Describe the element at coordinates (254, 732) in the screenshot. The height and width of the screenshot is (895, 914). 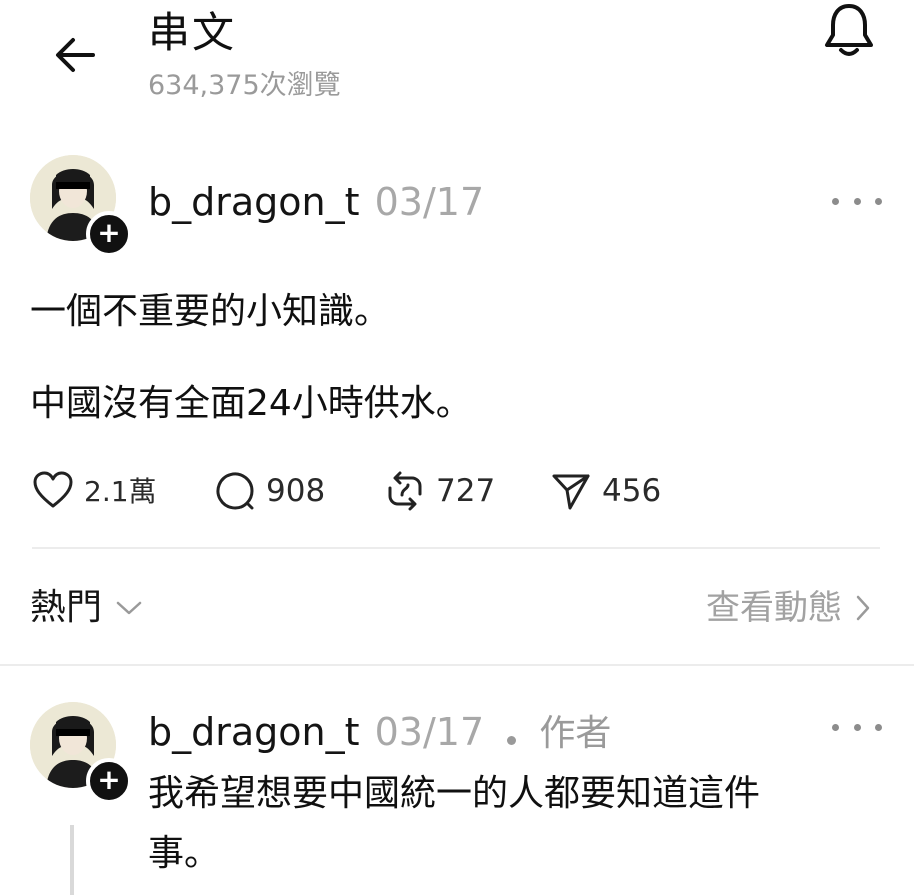
I see `reply-username: b_dragon_t` at that location.